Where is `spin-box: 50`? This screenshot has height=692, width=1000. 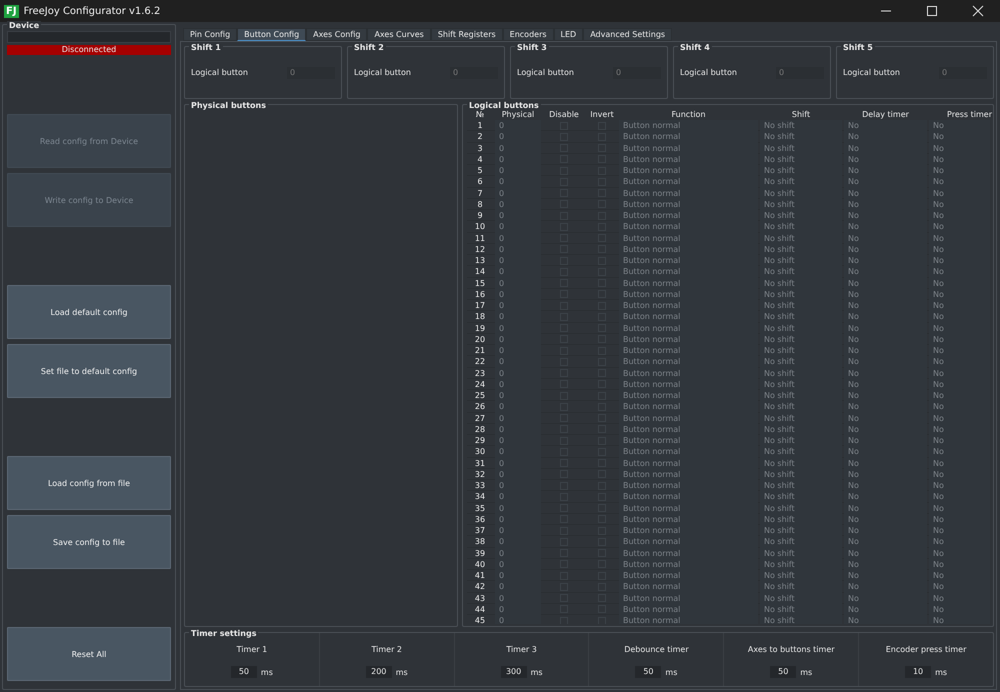 spin-box: 50 is located at coordinates (648, 672).